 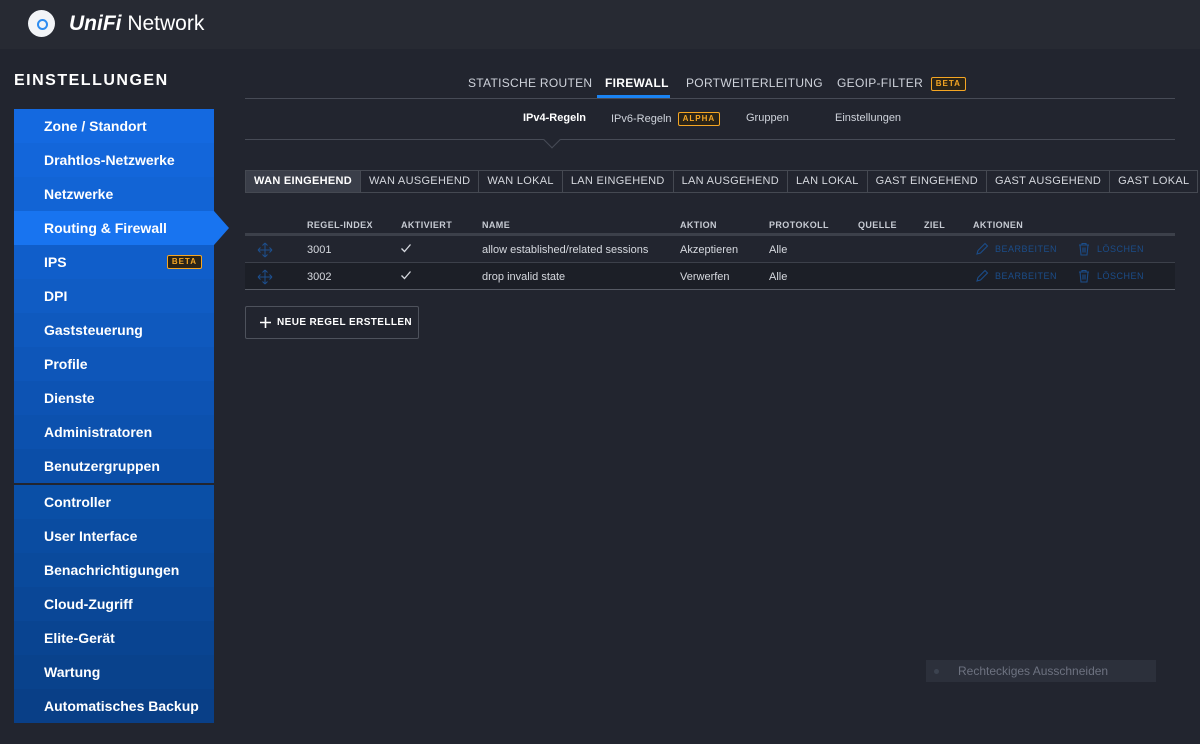 I want to click on ruleset-lan-lokal: LAN LOKAL, so click(x=827, y=181).